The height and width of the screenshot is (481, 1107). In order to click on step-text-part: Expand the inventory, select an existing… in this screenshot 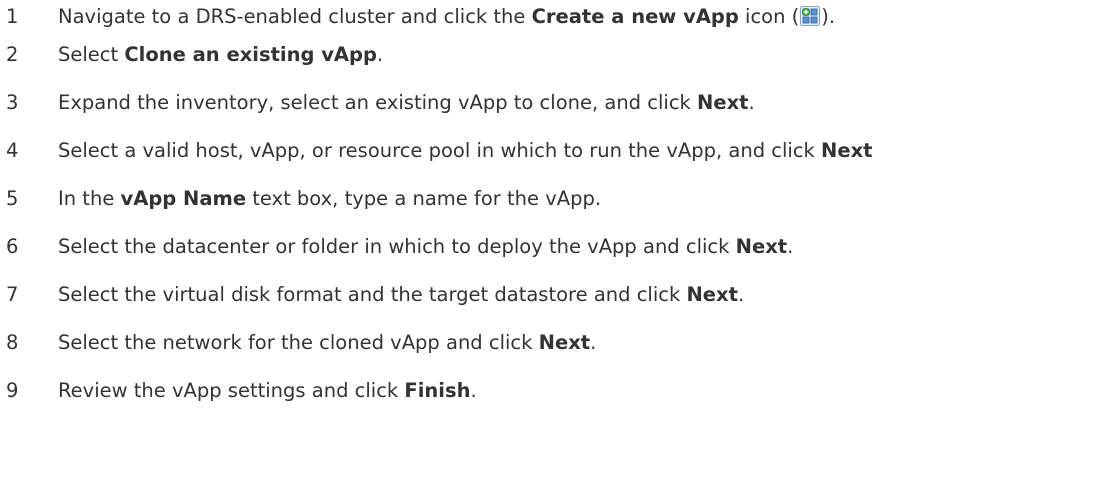, I will do `click(378, 102)`.